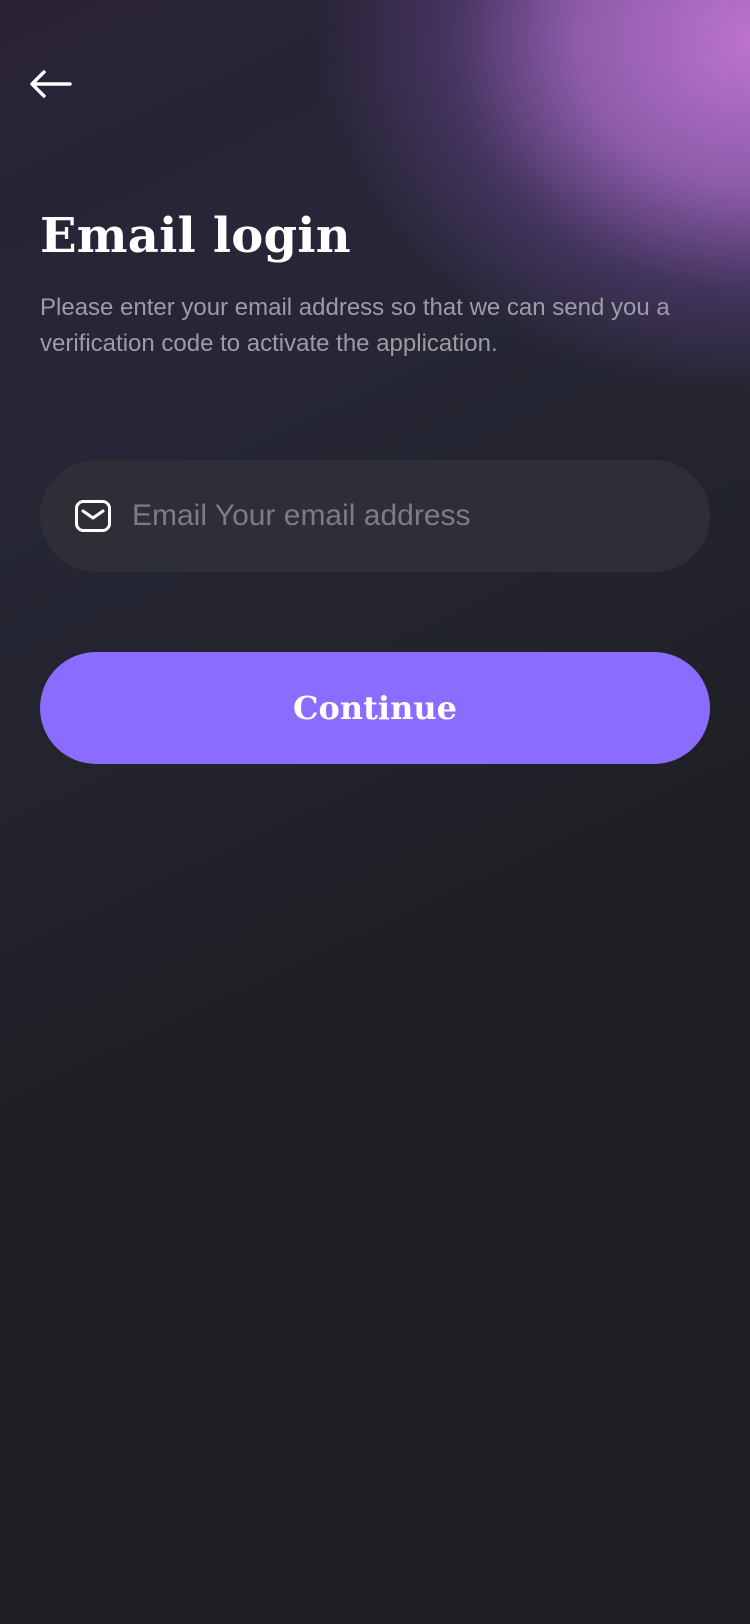  I want to click on email-input, so click(420, 516).